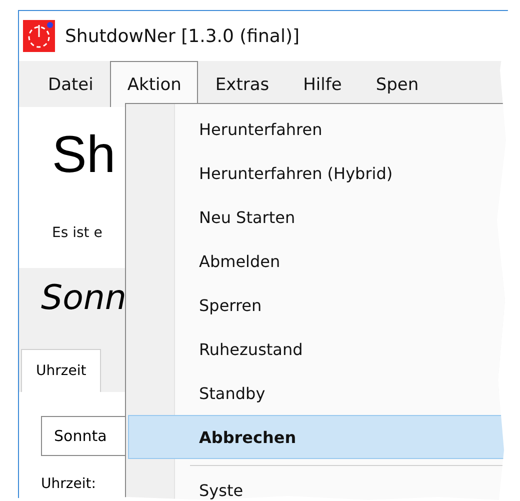 This screenshot has height=501, width=520. Describe the element at coordinates (318, 305) in the screenshot. I see `menu-option: Sperren` at that location.